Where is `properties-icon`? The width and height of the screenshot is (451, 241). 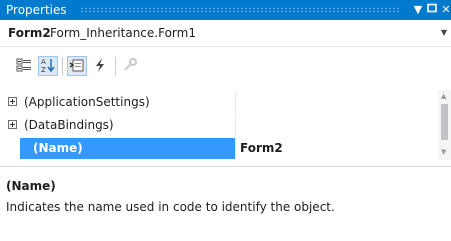 properties-icon is located at coordinates (77, 66).